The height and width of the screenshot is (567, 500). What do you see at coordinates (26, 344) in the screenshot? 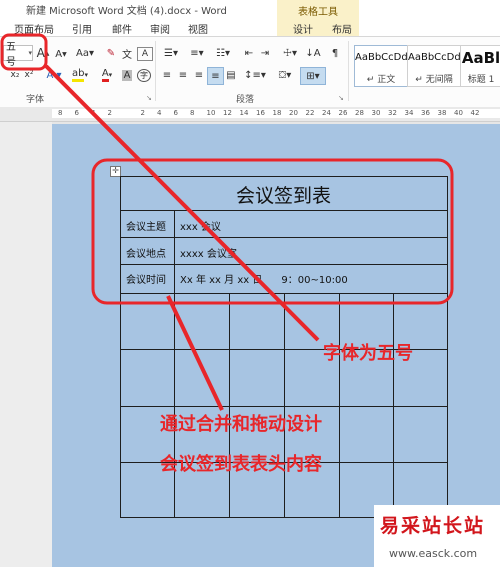
I see `document-margin-left` at bounding box center [26, 344].